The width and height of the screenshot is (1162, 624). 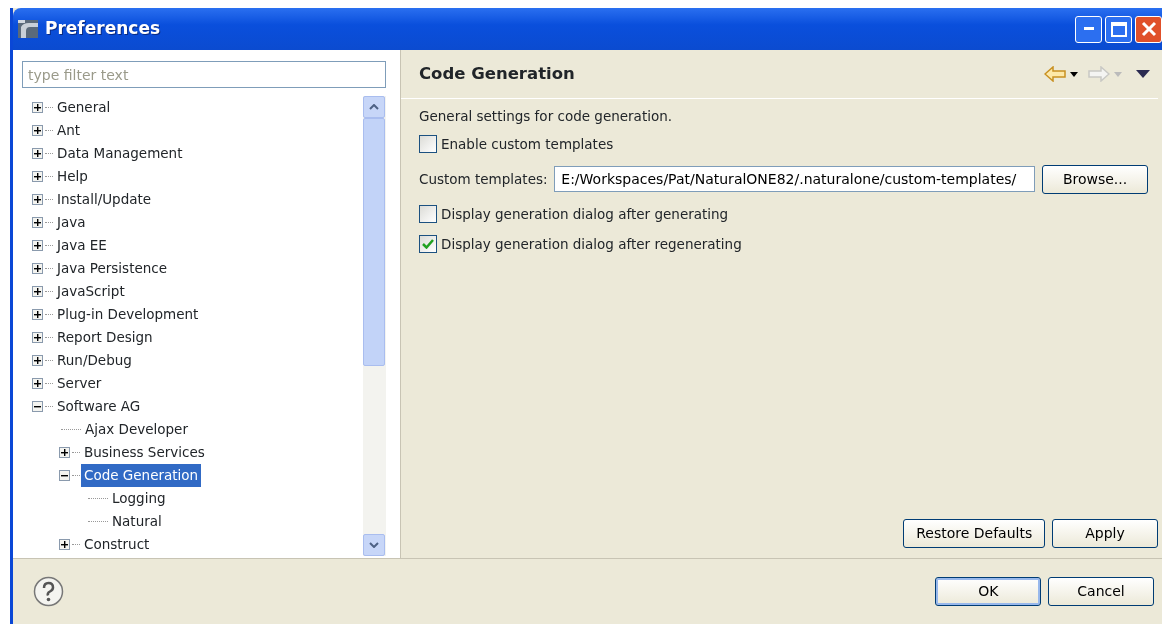 What do you see at coordinates (105, 337) in the screenshot?
I see `tree-item: Report Design` at bounding box center [105, 337].